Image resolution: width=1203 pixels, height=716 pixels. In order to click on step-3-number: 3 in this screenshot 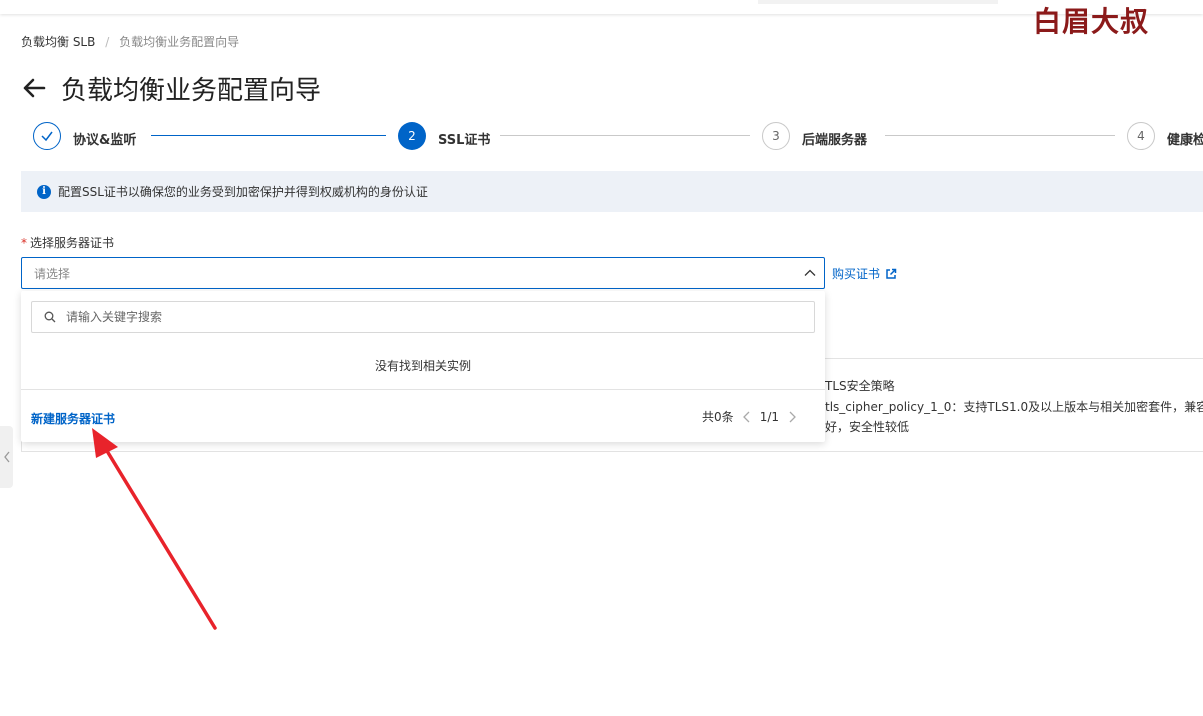, I will do `click(776, 136)`.